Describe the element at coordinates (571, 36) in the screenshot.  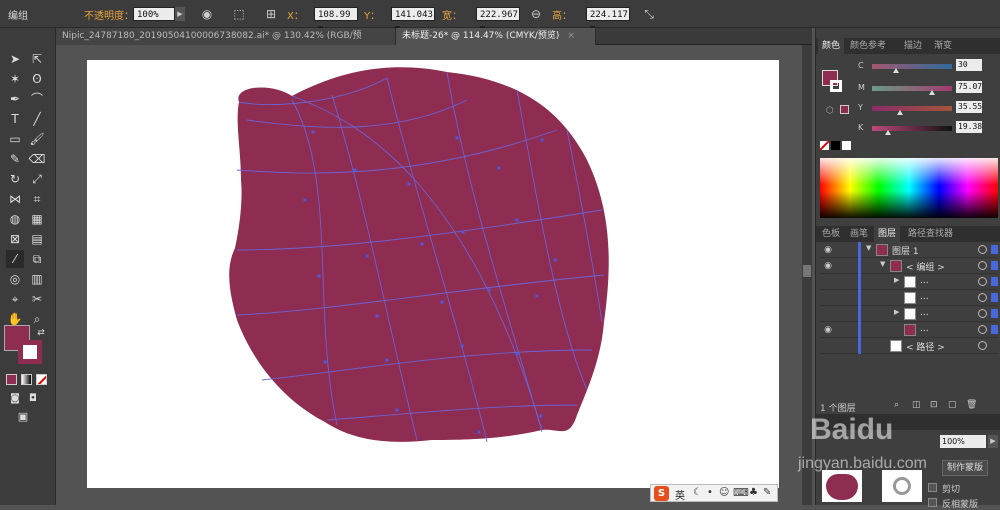
I see `close-tab-icon: ×` at that location.